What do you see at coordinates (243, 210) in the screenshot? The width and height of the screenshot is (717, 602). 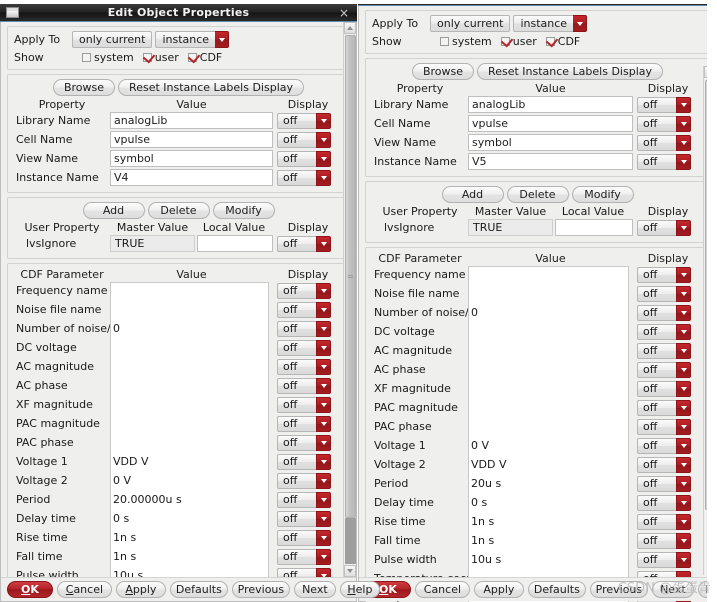 I see `modify-button-left: Modify` at bounding box center [243, 210].